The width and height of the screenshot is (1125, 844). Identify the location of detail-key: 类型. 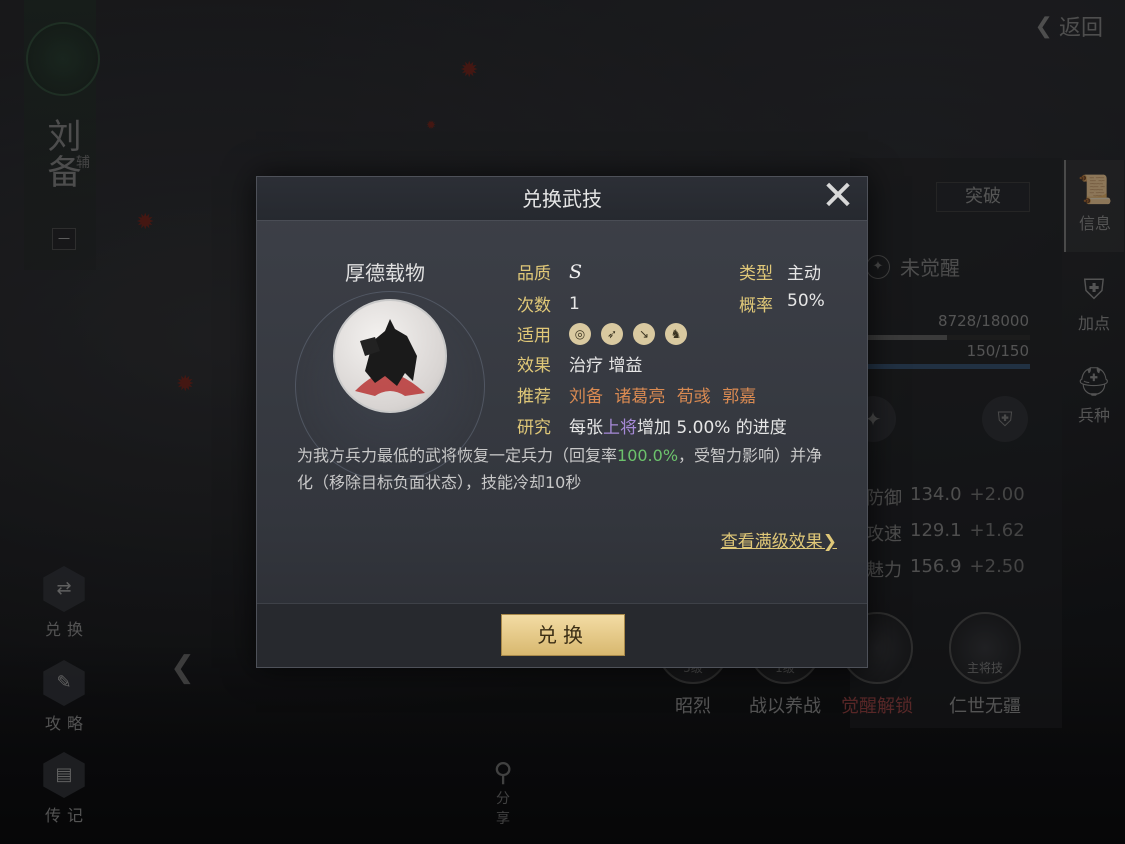
(756, 274).